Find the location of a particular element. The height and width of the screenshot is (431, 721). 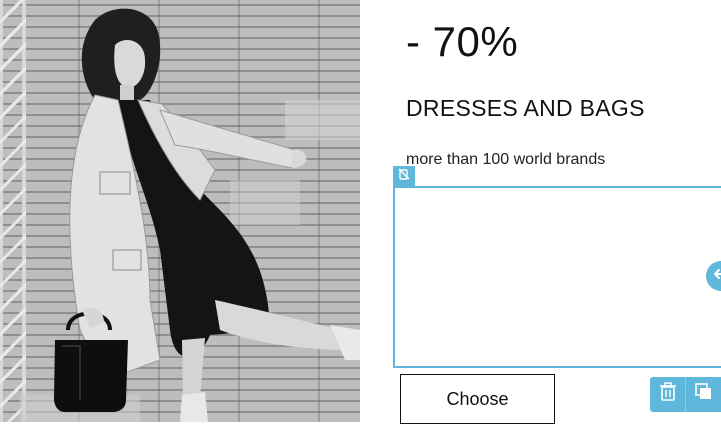

block-toolbar is located at coordinates (685, 394).